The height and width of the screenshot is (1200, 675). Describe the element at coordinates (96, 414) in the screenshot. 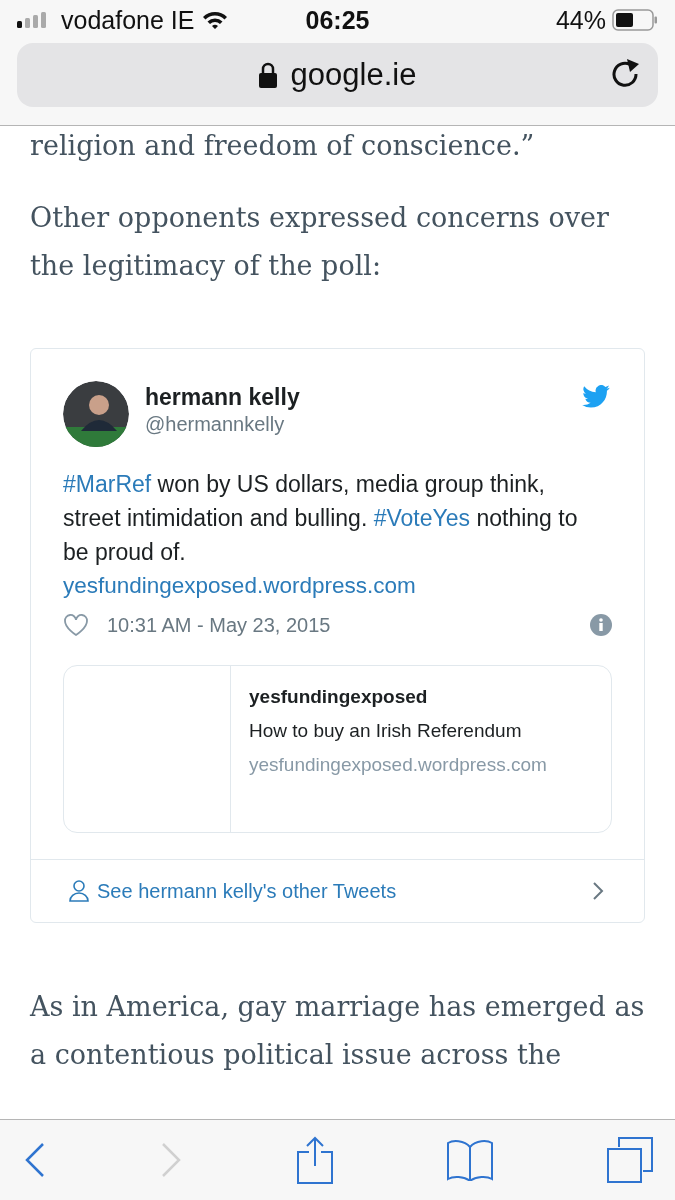

I see `avatar` at that location.